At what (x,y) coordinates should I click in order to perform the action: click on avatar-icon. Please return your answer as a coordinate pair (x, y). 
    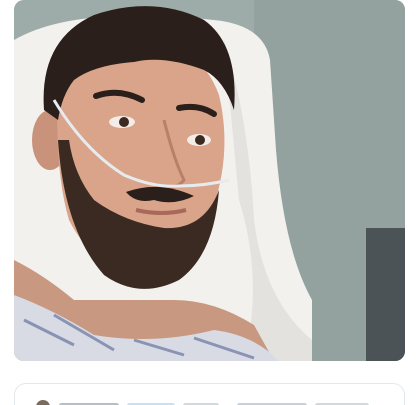
    Looking at the image, I should click on (43, 402).